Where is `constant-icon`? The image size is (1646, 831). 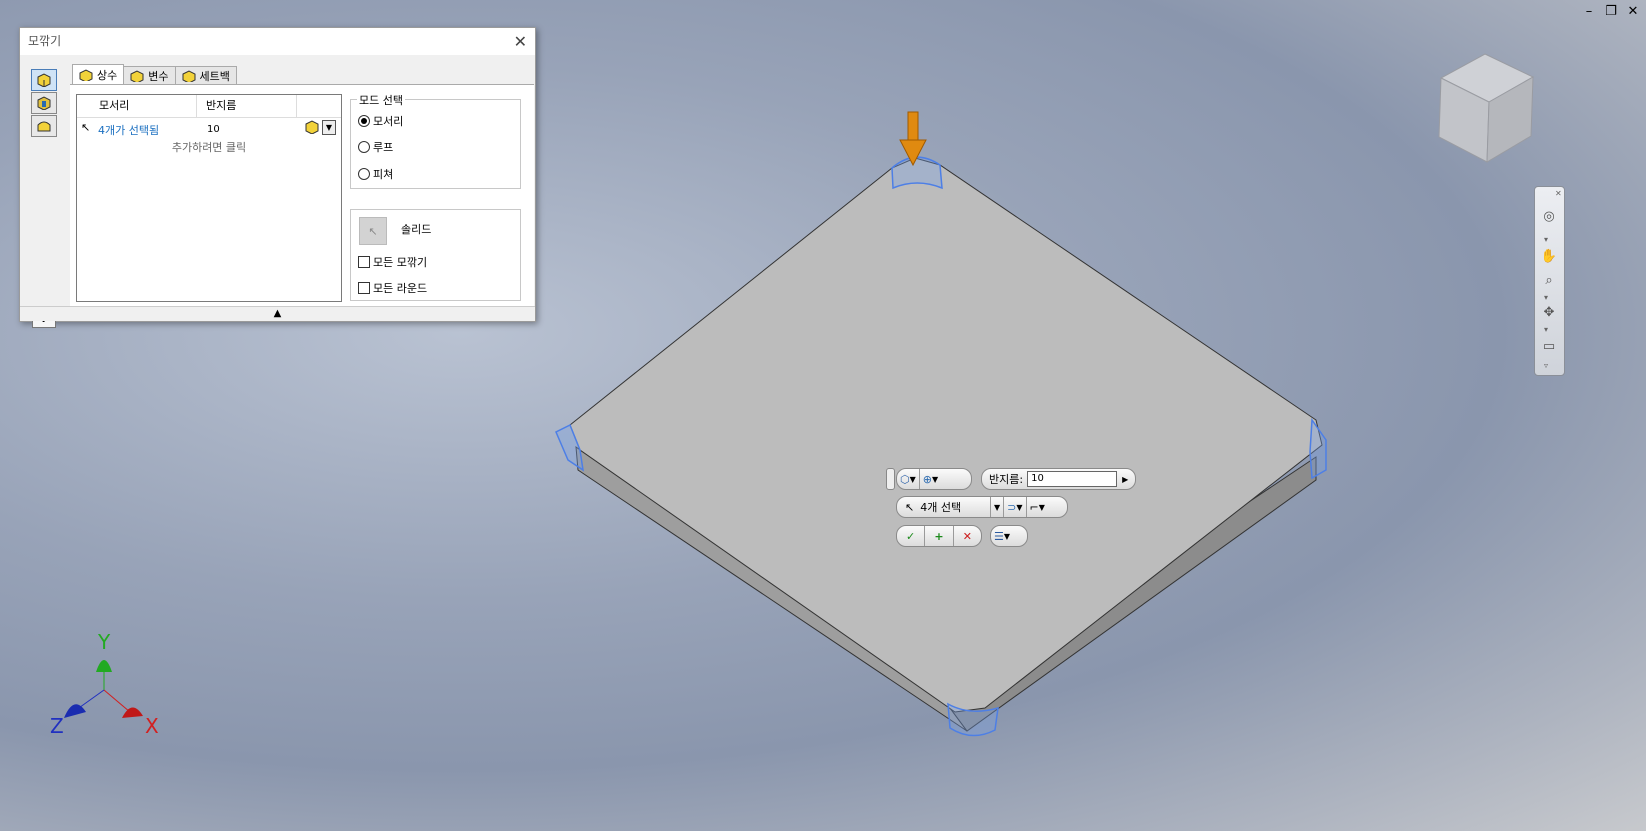
constant-icon is located at coordinates (86, 75).